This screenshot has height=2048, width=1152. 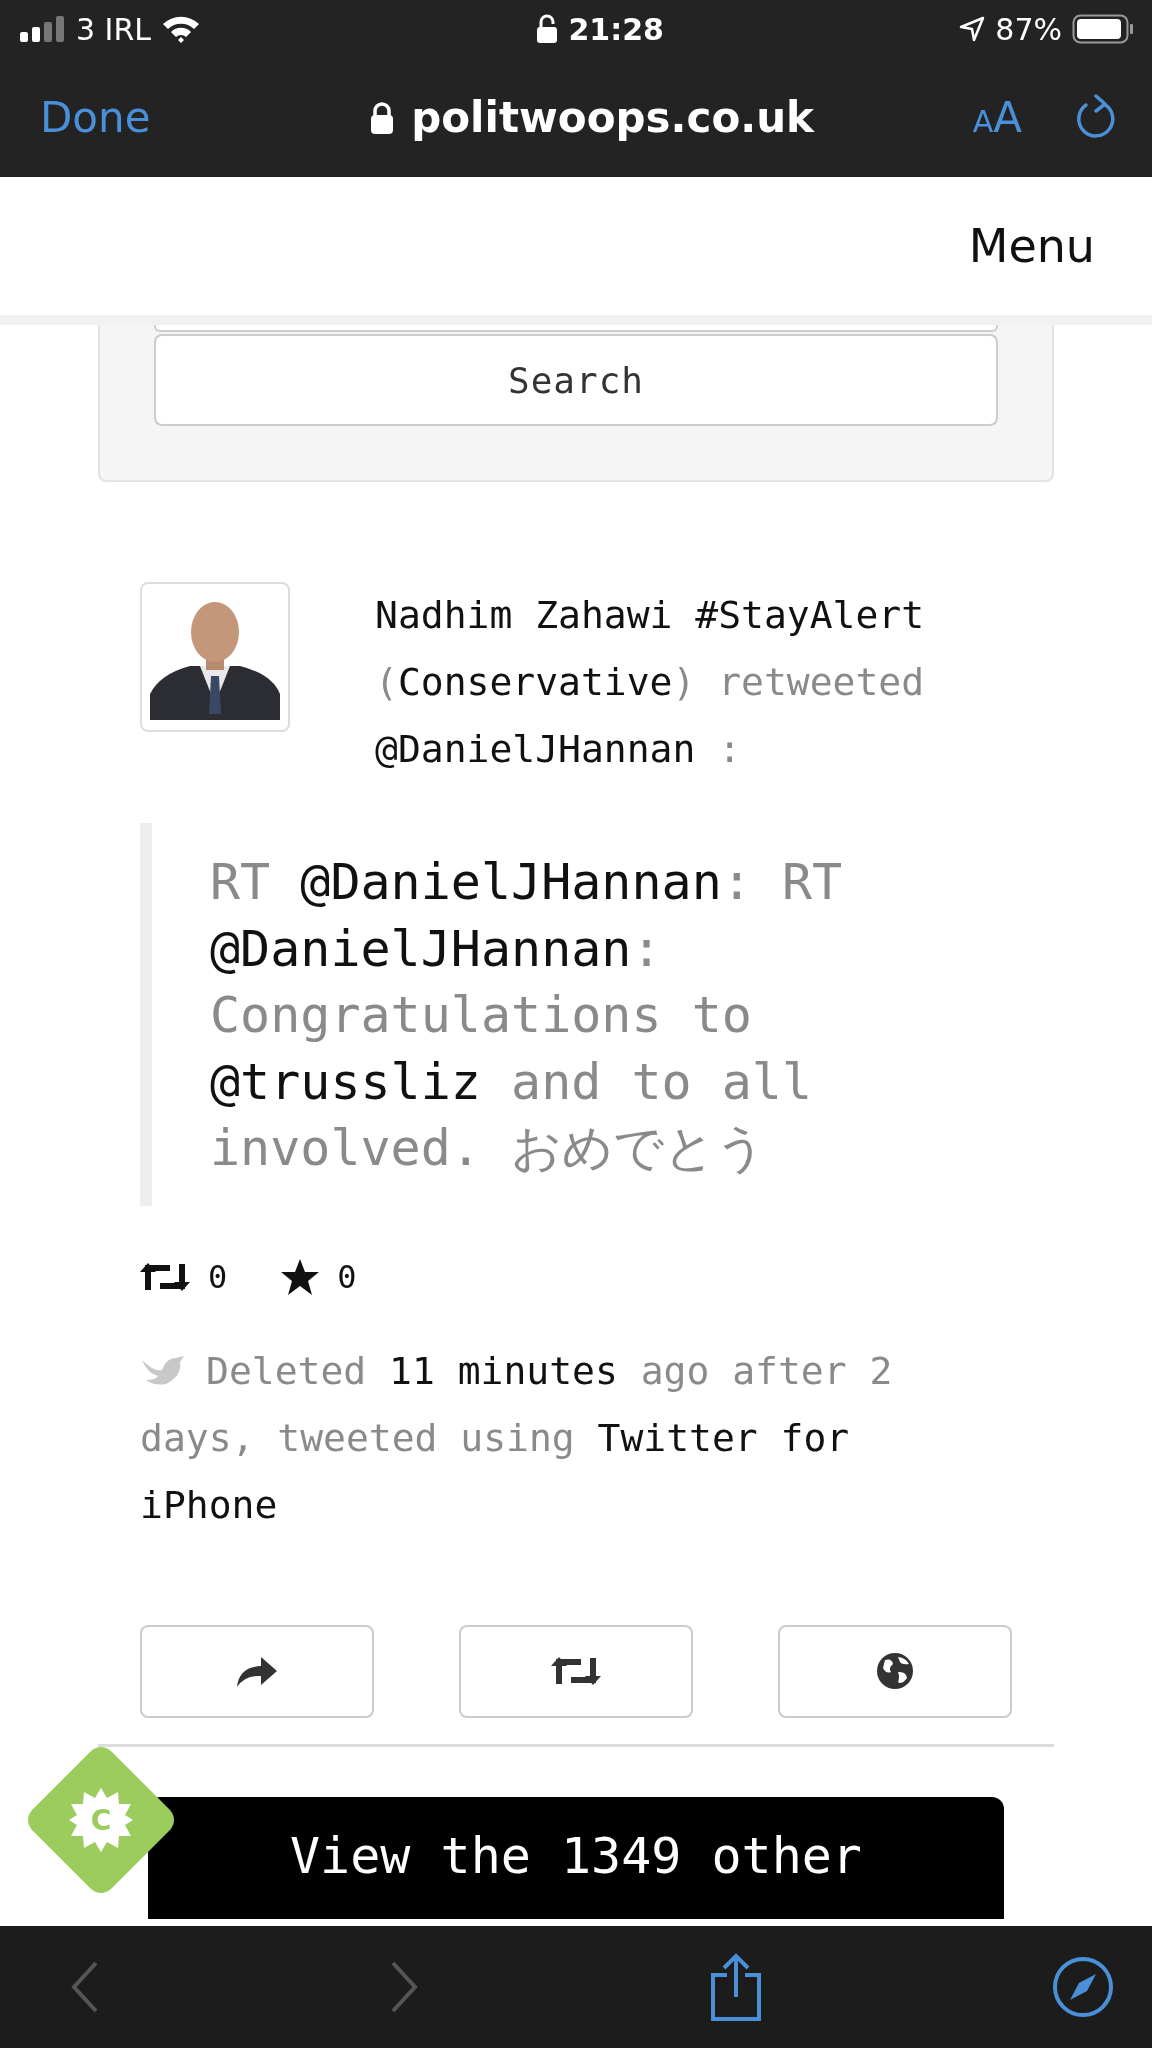 I want to click on seal-icon, so click(x=101, y=1819).